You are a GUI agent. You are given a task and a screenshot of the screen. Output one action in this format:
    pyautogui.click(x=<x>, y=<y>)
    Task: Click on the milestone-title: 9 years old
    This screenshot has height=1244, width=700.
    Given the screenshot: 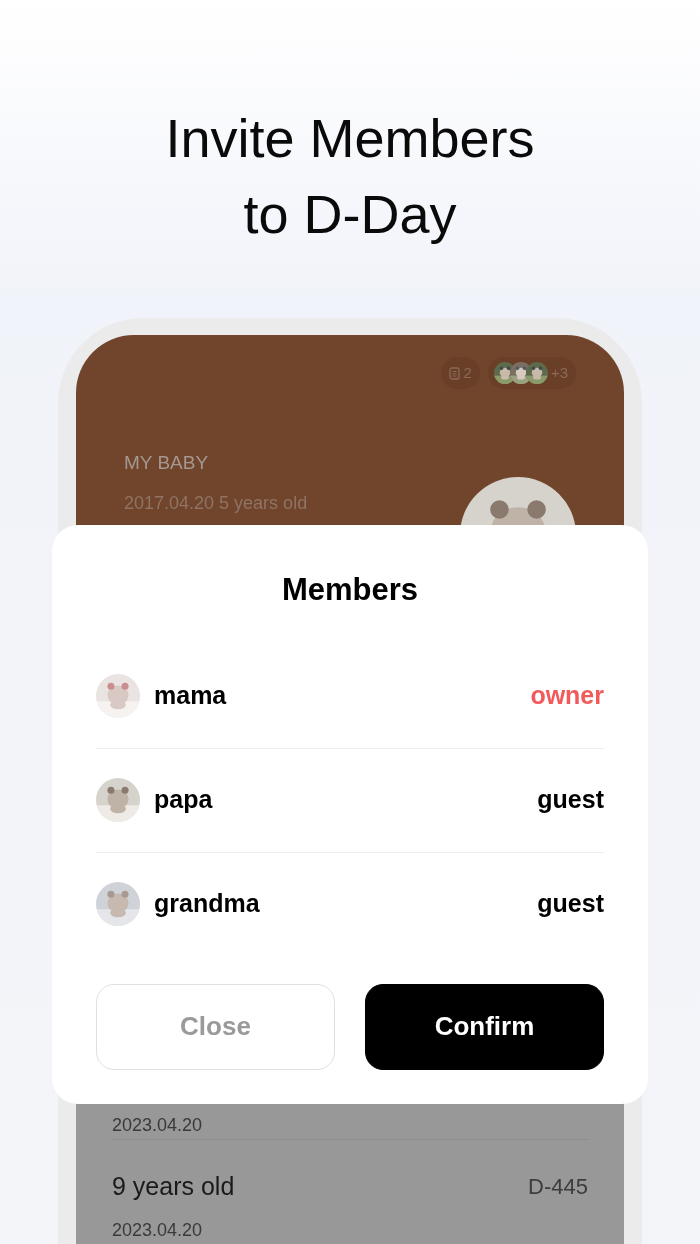 What is the action you would take?
    pyautogui.click(x=173, y=1186)
    